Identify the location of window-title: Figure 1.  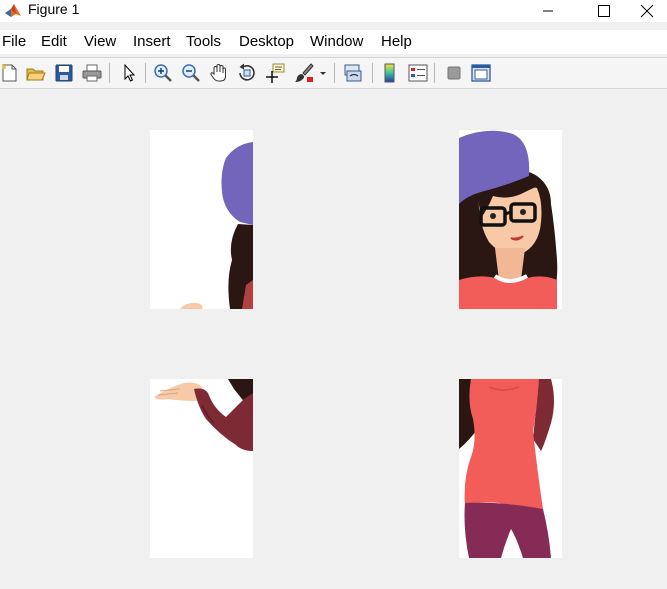
(54, 9).